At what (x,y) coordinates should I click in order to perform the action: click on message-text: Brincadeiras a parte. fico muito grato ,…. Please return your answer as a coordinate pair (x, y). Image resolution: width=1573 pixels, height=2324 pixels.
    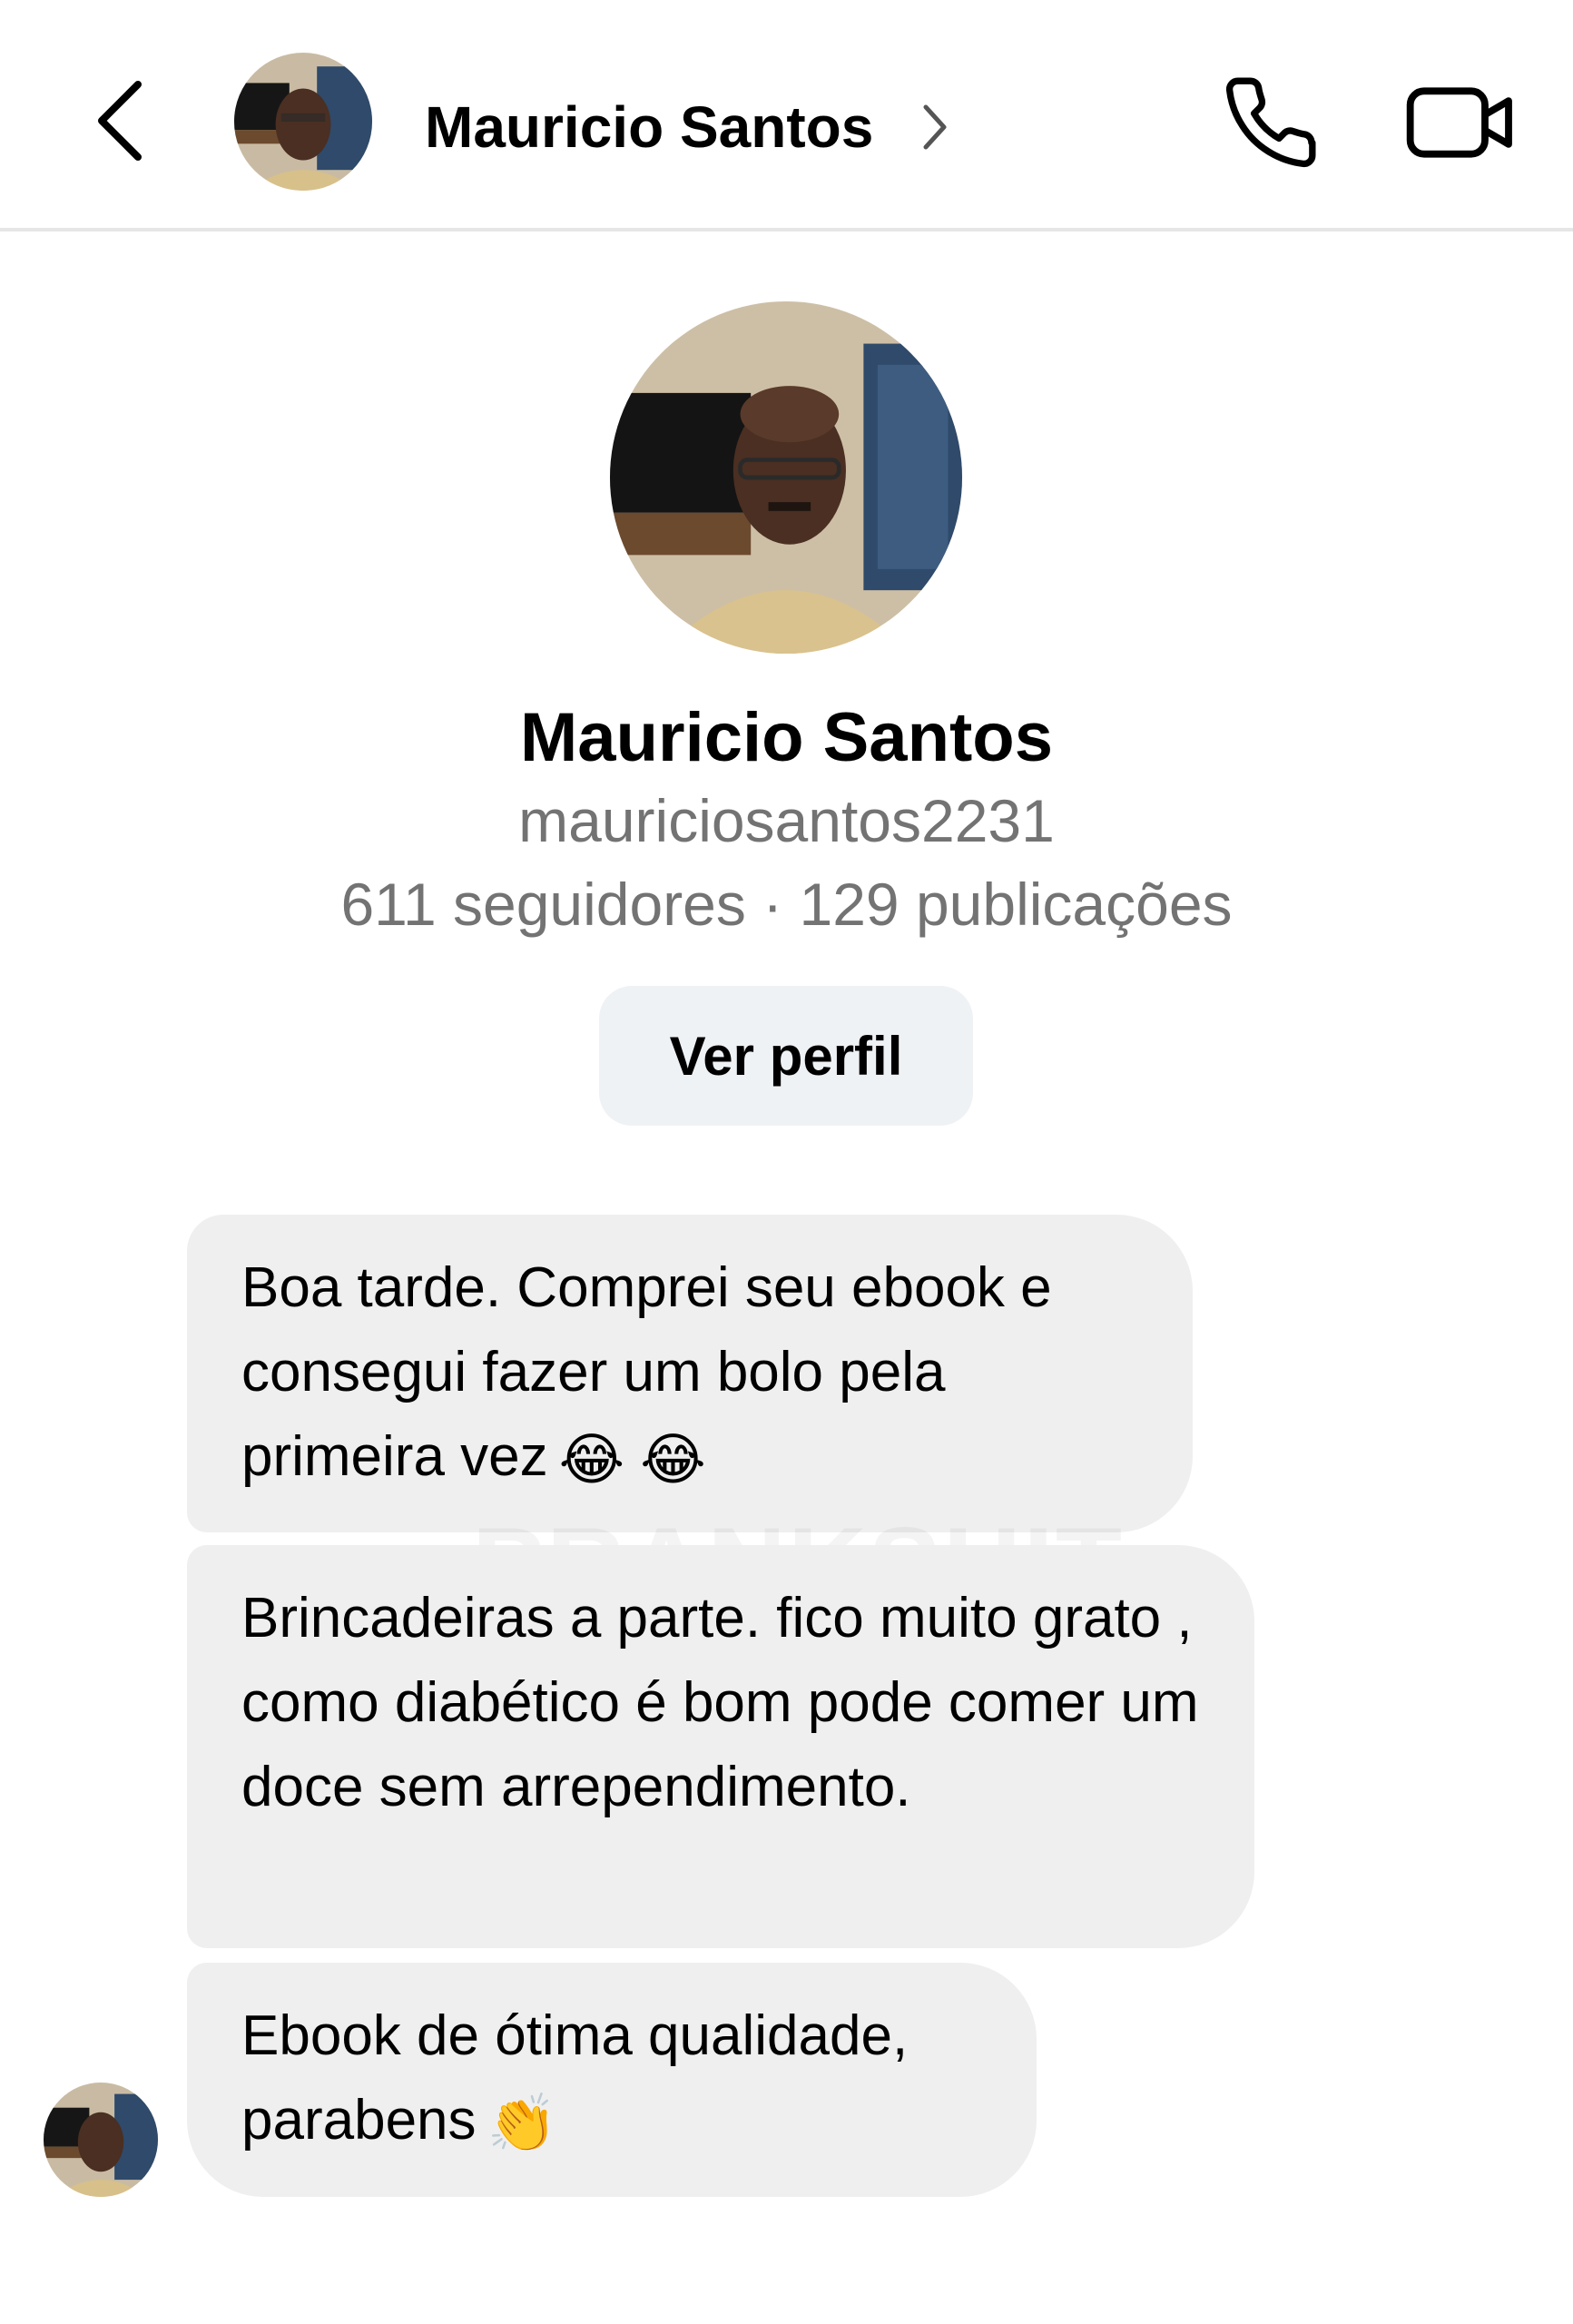
    Looking at the image, I should click on (720, 1702).